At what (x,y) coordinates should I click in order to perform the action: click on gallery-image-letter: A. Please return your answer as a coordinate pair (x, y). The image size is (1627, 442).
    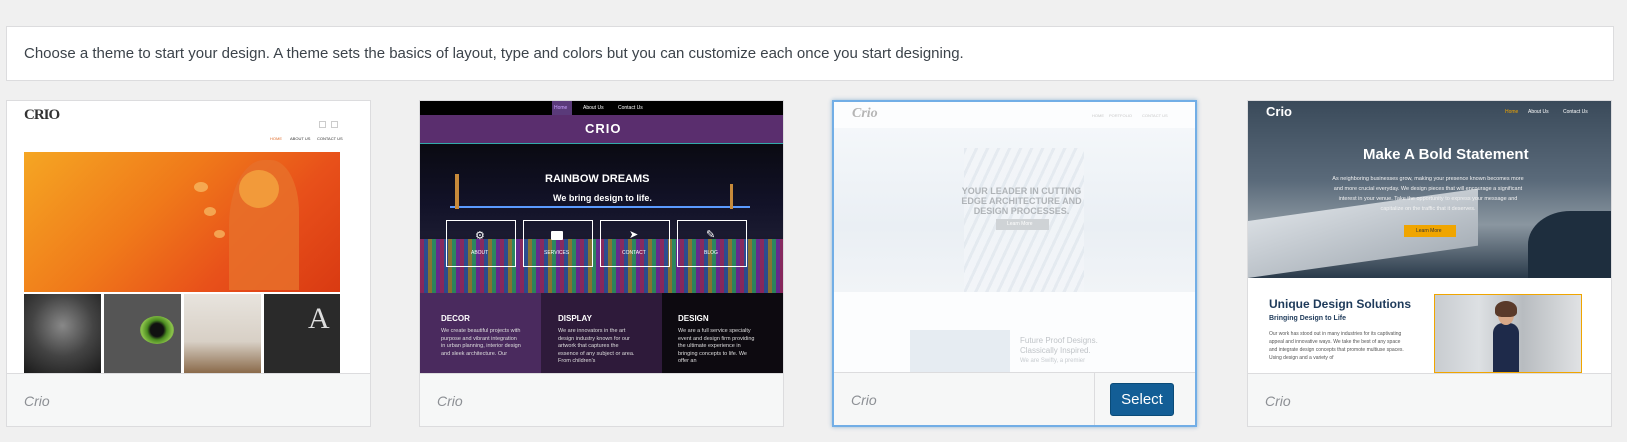
    Looking at the image, I should click on (302, 333).